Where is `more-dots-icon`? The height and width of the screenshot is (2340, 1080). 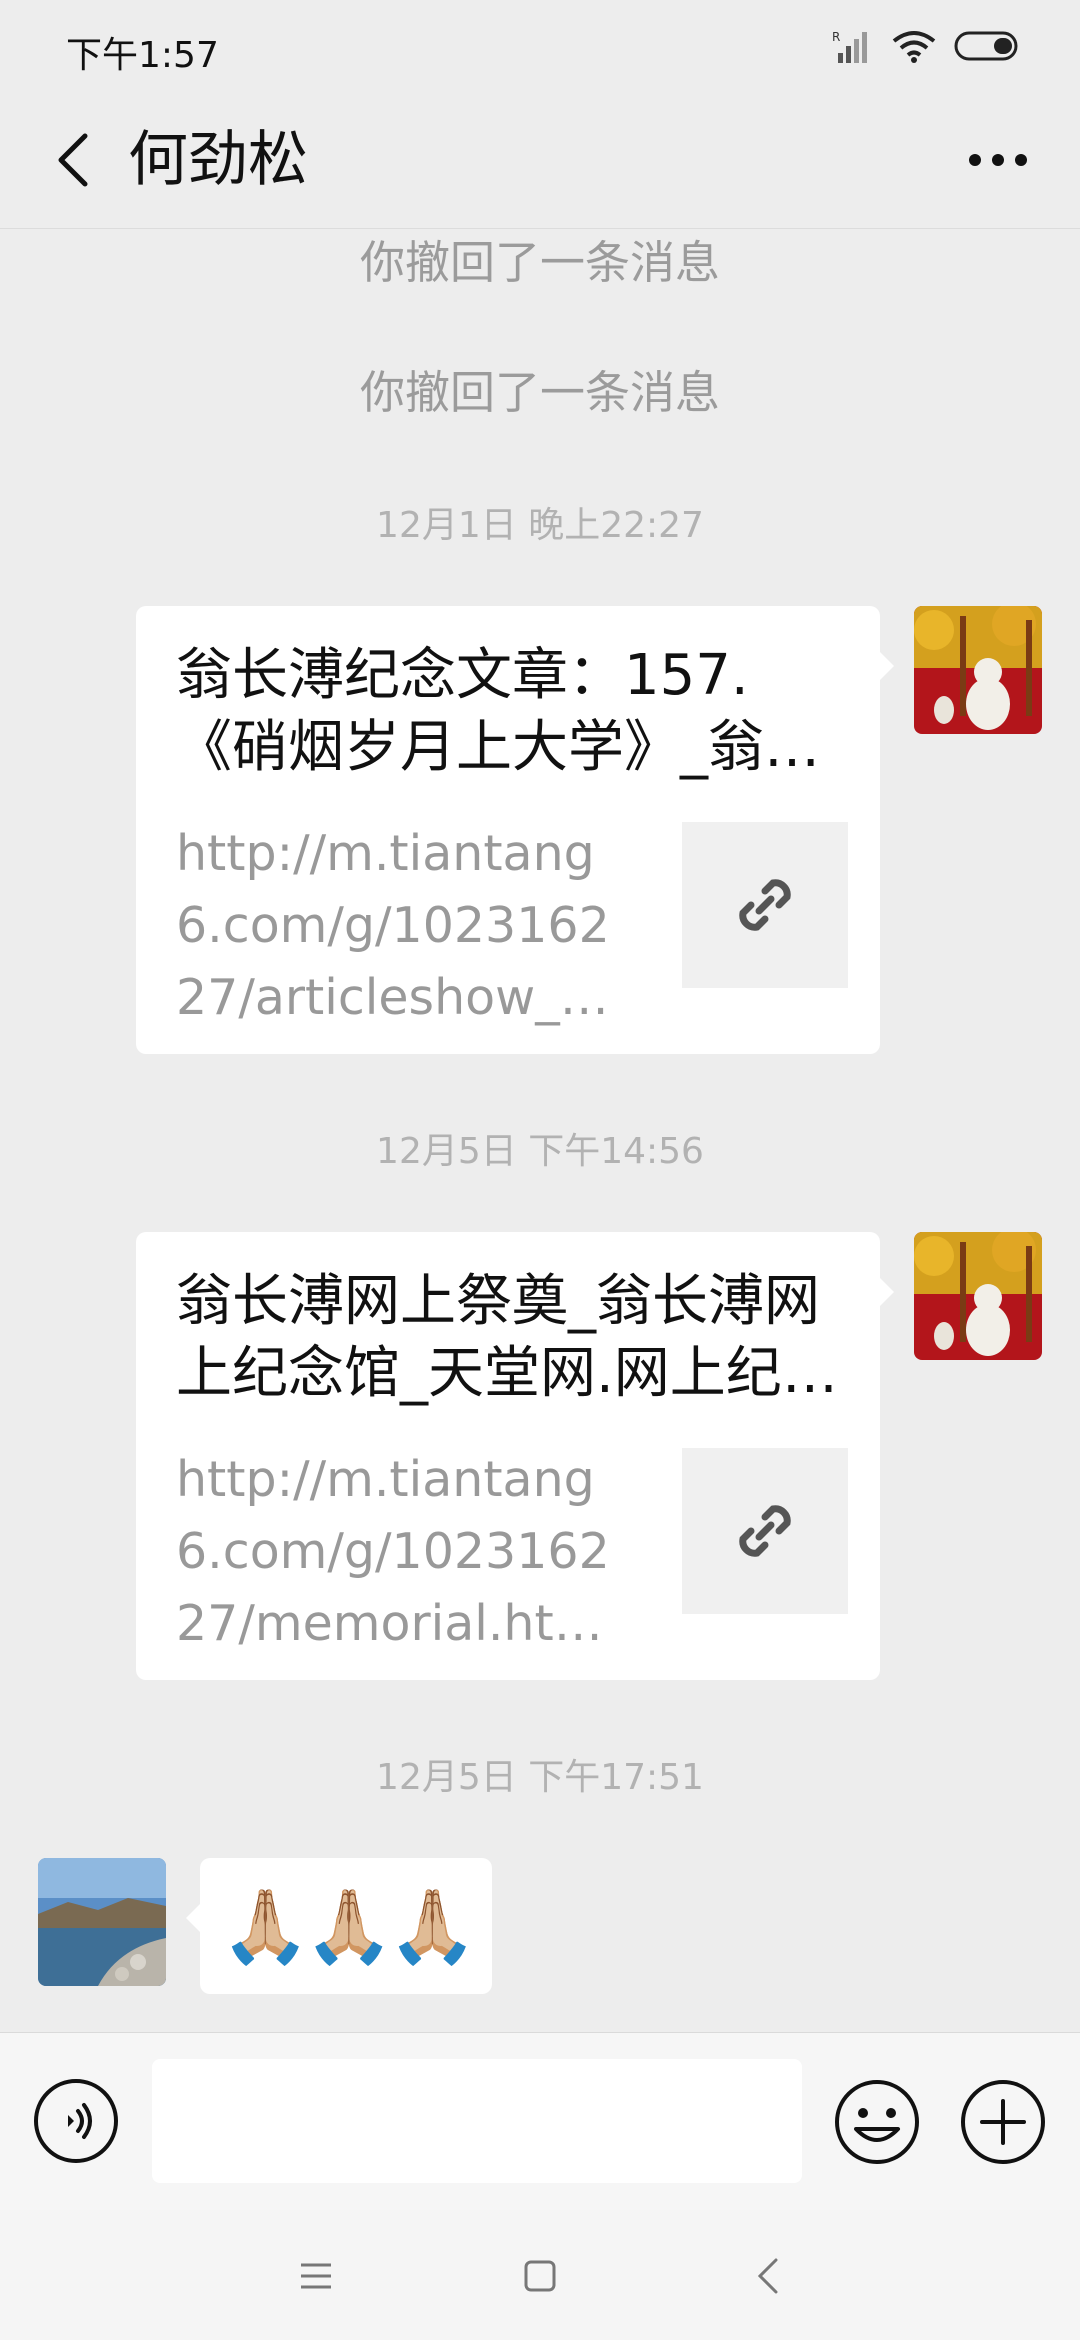 more-dots-icon is located at coordinates (998, 160).